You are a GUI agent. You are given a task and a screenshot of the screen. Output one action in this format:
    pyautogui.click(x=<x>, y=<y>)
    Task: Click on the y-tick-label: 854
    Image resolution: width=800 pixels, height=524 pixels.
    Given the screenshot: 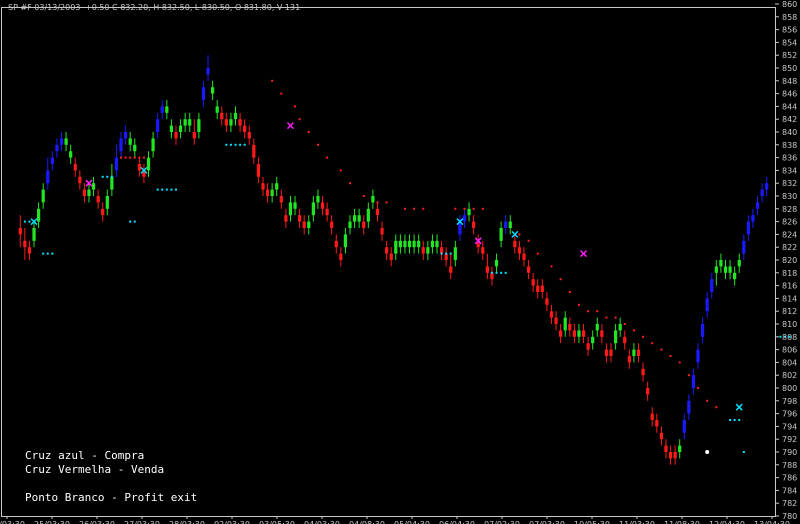 What is the action you would take?
    pyautogui.click(x=789, y=42)
    